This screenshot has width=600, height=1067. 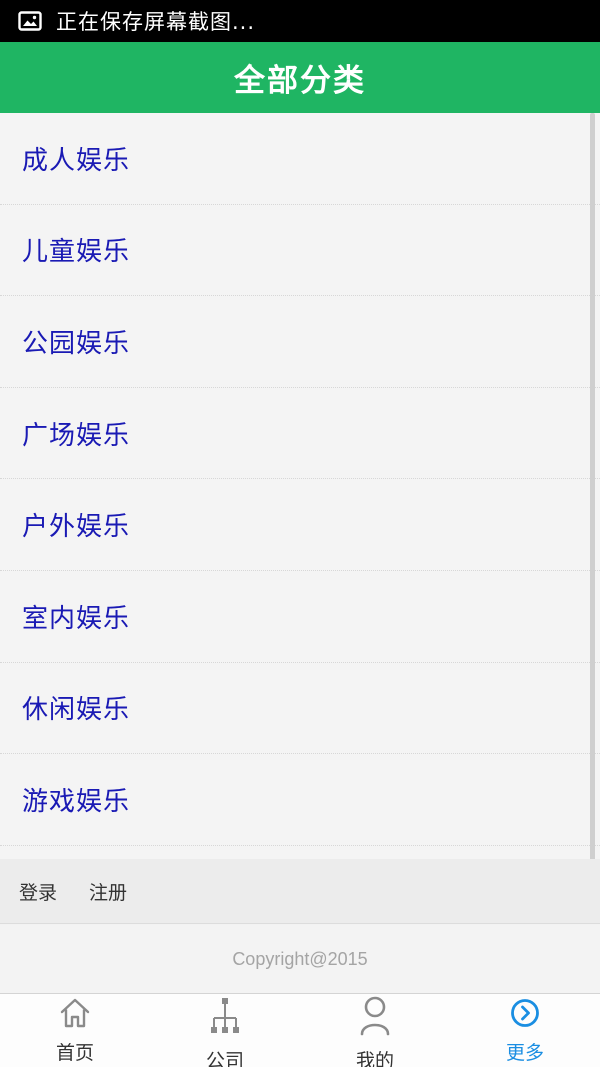 What do you see at coordinates (375, 1016) in the screenshot?
I see `user-icon` at bounding box center [375, 1016].